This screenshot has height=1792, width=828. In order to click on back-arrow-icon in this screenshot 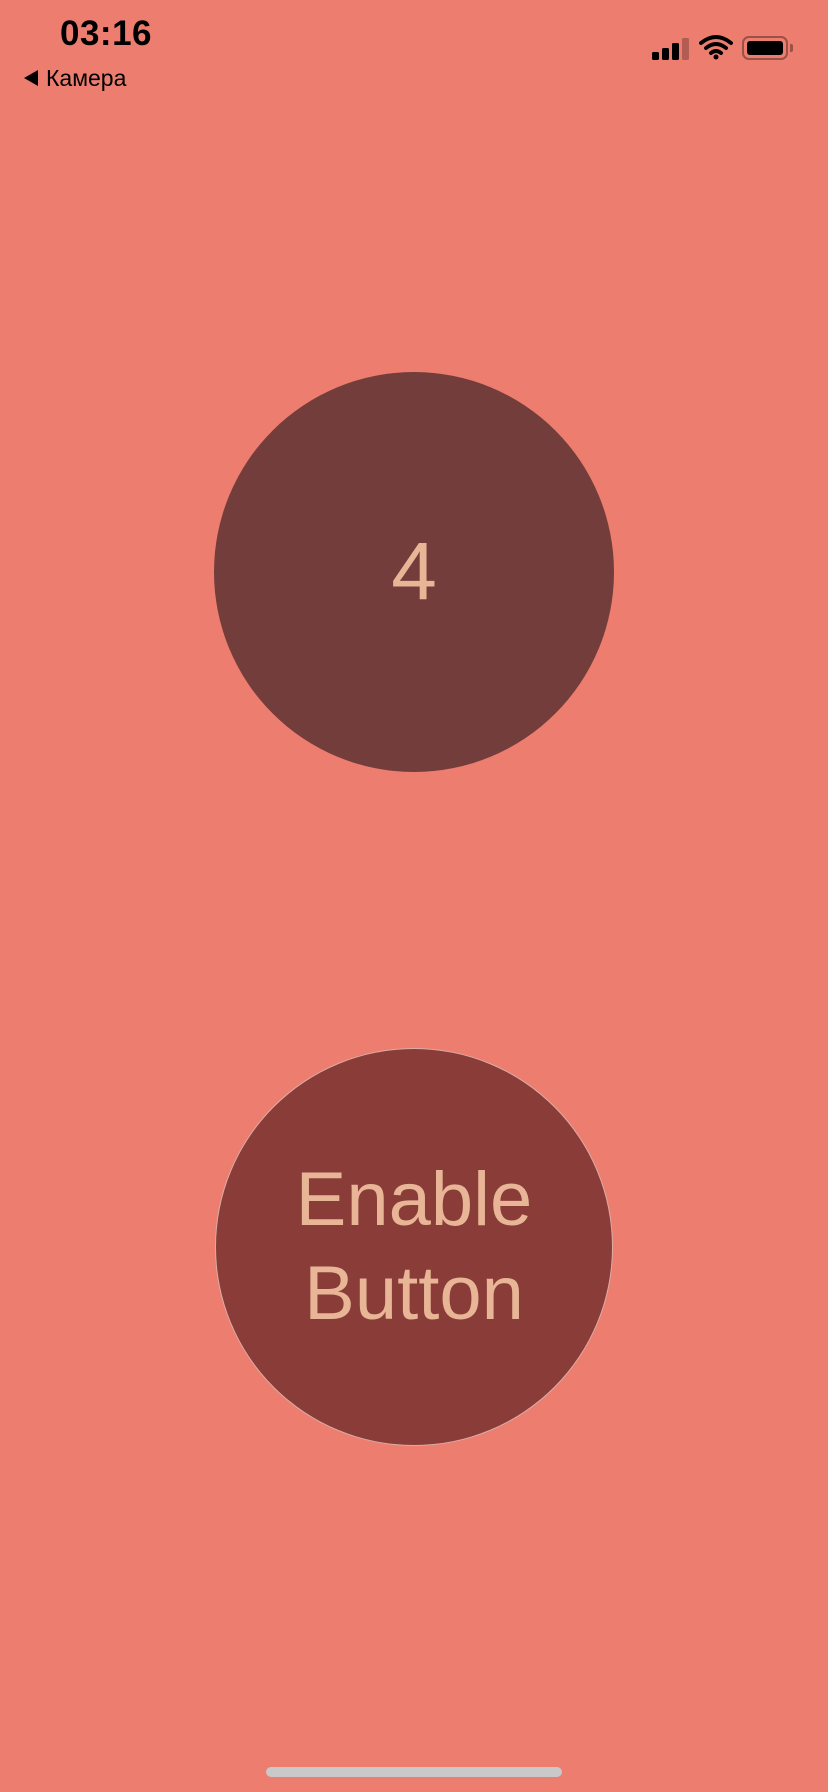, I will do `click(31, 78)`.